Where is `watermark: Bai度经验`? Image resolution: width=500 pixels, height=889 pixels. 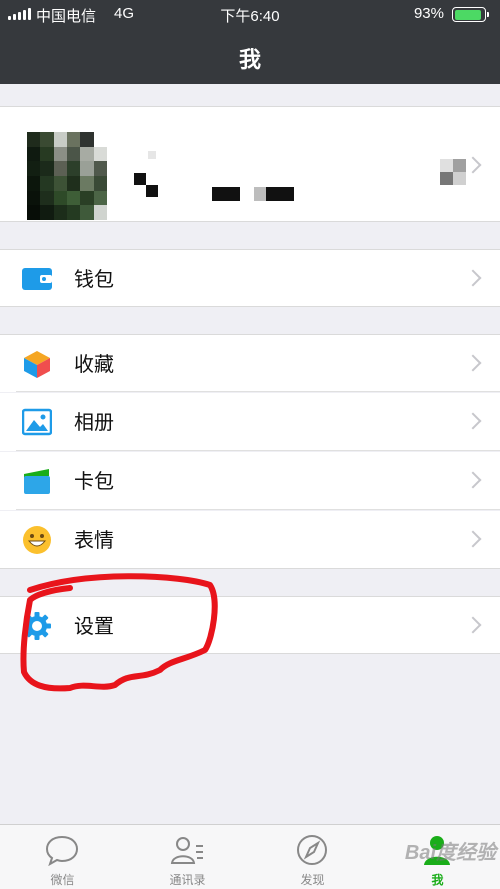
watermark: Bai度经验 is located at coordinates (450, 853).